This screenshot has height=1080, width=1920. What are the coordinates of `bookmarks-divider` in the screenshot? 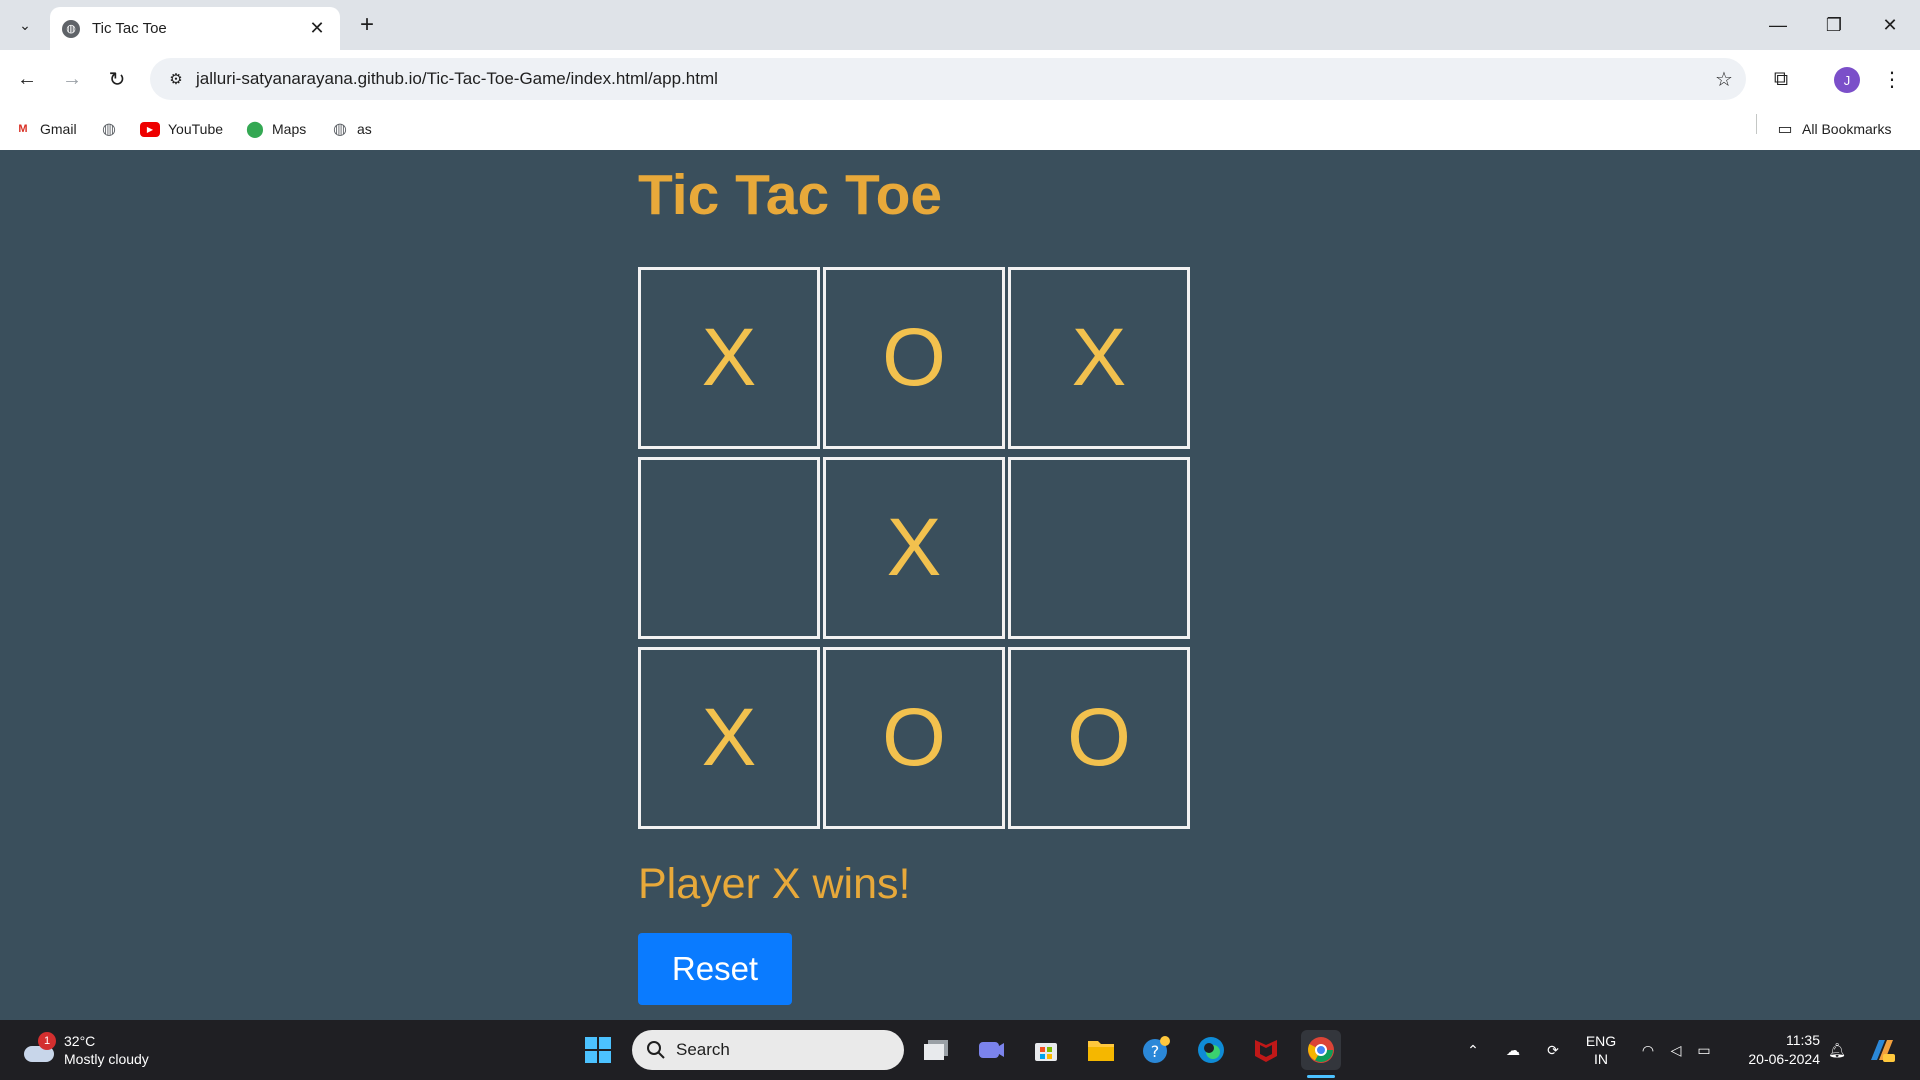 It's located at (1756, 124).